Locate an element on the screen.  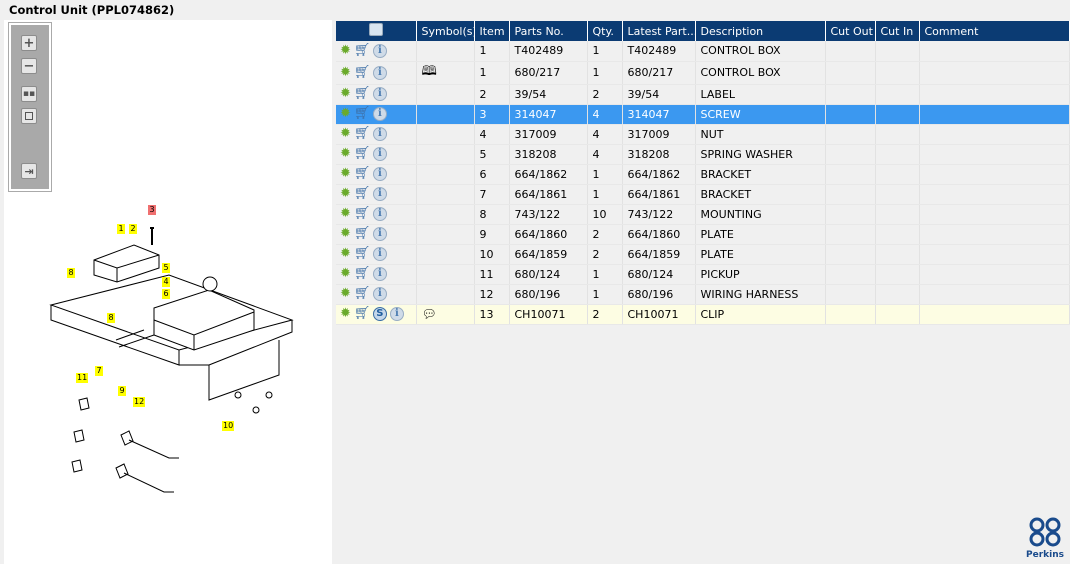
zoom-out-button: − is located at coordinates (29, 66).